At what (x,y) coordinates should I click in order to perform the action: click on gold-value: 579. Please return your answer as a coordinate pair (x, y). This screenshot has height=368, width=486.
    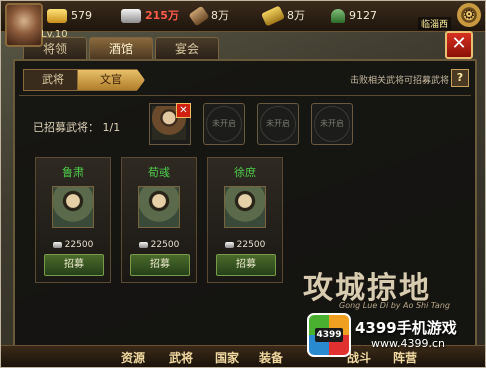
    Looking at the image, I should click on (81, 15).